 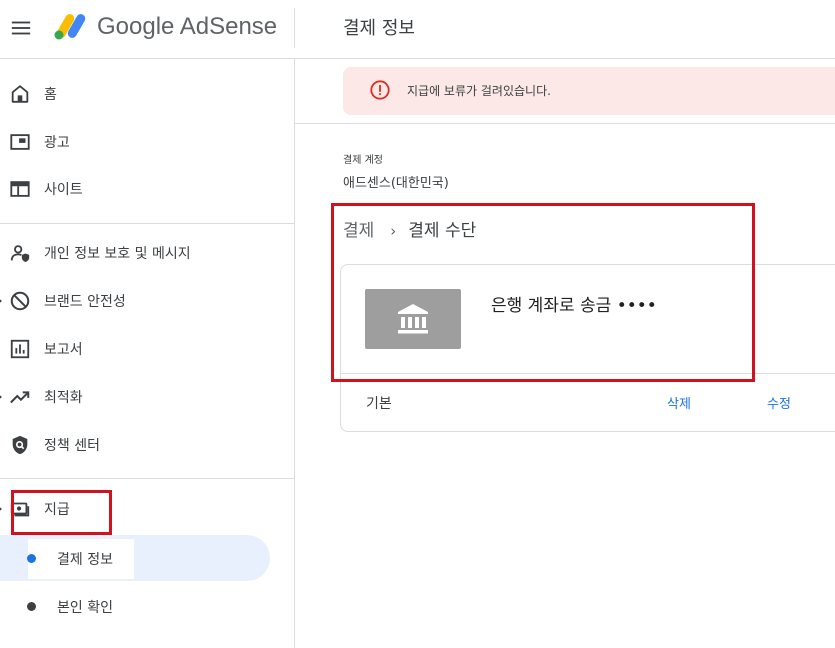 What do you see at coordinates (147, 142) in the screenshot?
I see `sidebar-item-ads: 광고` at bounding box center [147, 142].